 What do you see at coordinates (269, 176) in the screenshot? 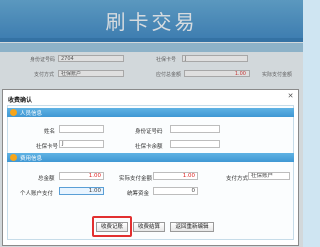
I see `pay-method-field: 社保账户` at bounding box center [269, 176].